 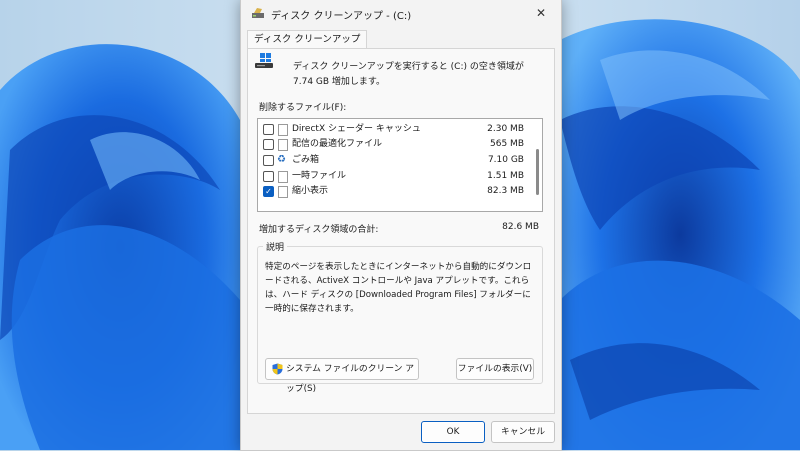 I want to click on checkbox-checked: ✓, so click(x=268, y=191).